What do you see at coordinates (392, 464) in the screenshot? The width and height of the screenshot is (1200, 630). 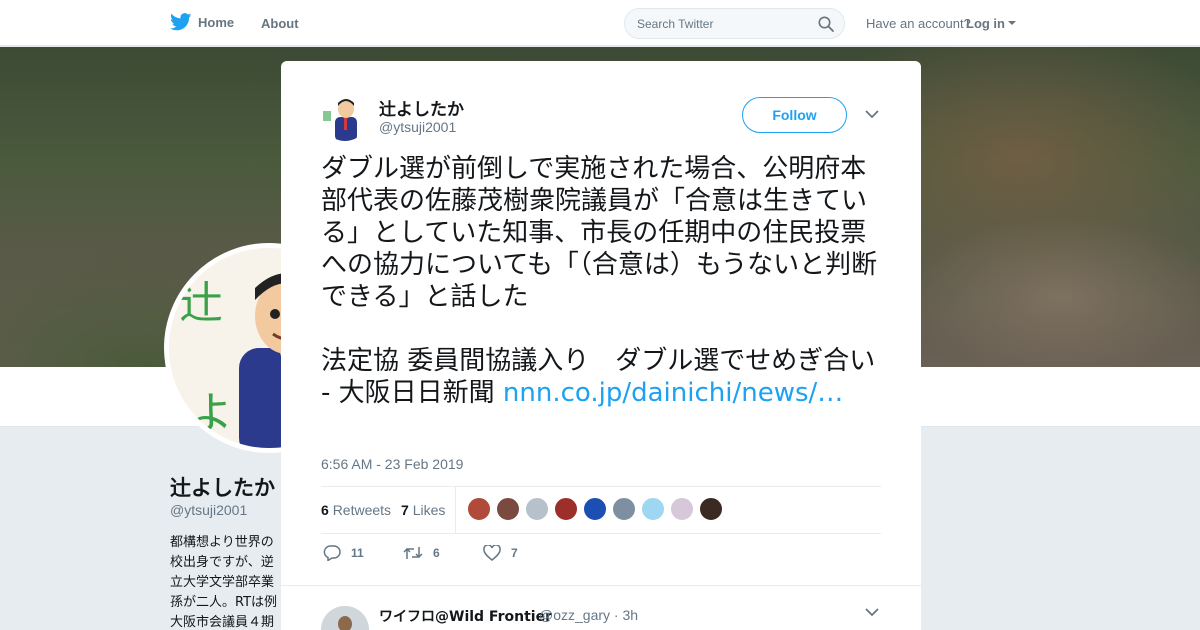 I see `tweet-timestamp: 6:56 AM - 23 Feb 2019` at bounding box center [392, 464].